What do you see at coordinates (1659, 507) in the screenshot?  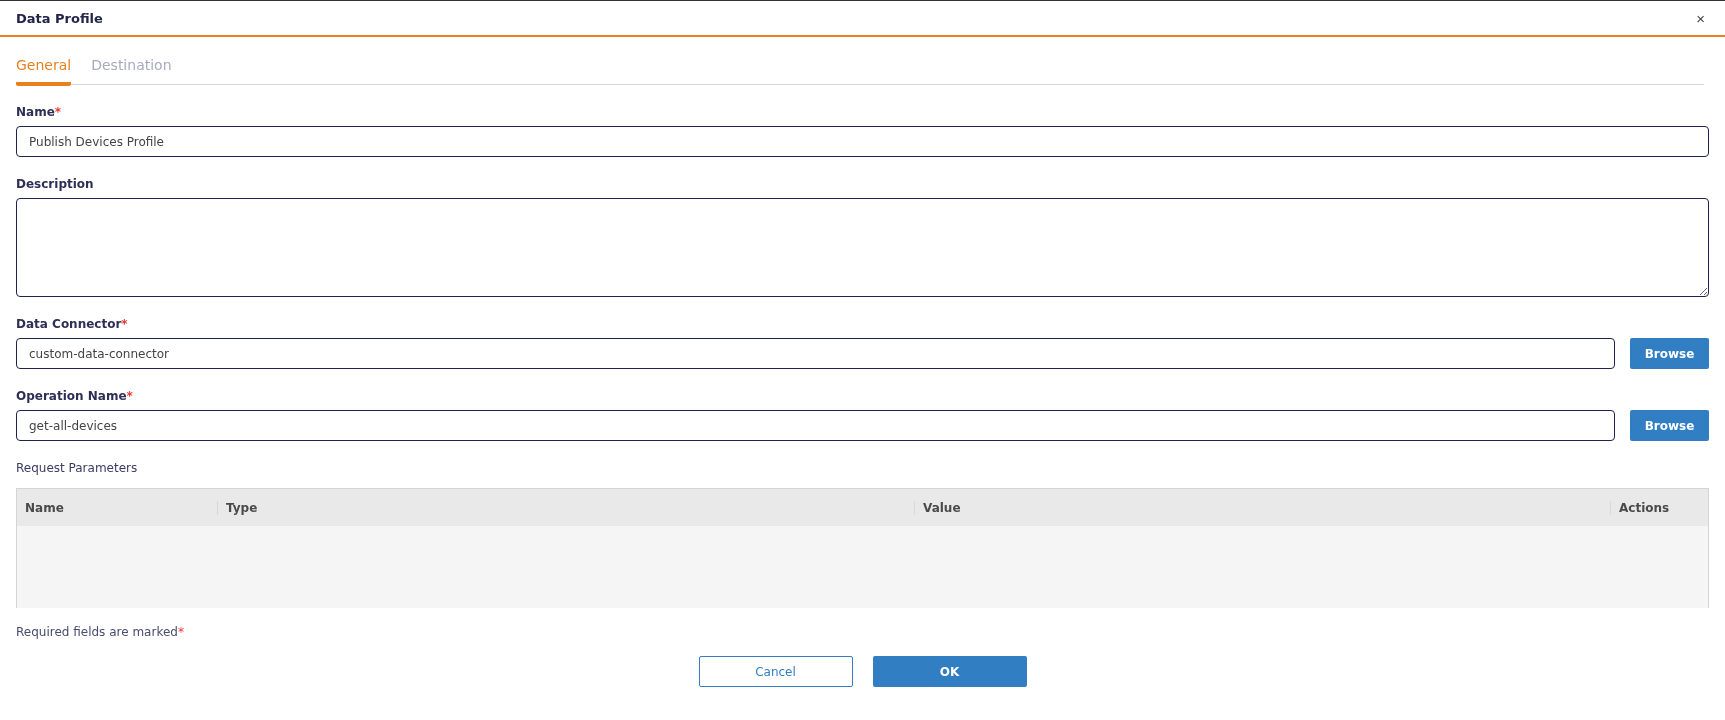 I see `column-header: Actions` at bounding box center [1659, 507].